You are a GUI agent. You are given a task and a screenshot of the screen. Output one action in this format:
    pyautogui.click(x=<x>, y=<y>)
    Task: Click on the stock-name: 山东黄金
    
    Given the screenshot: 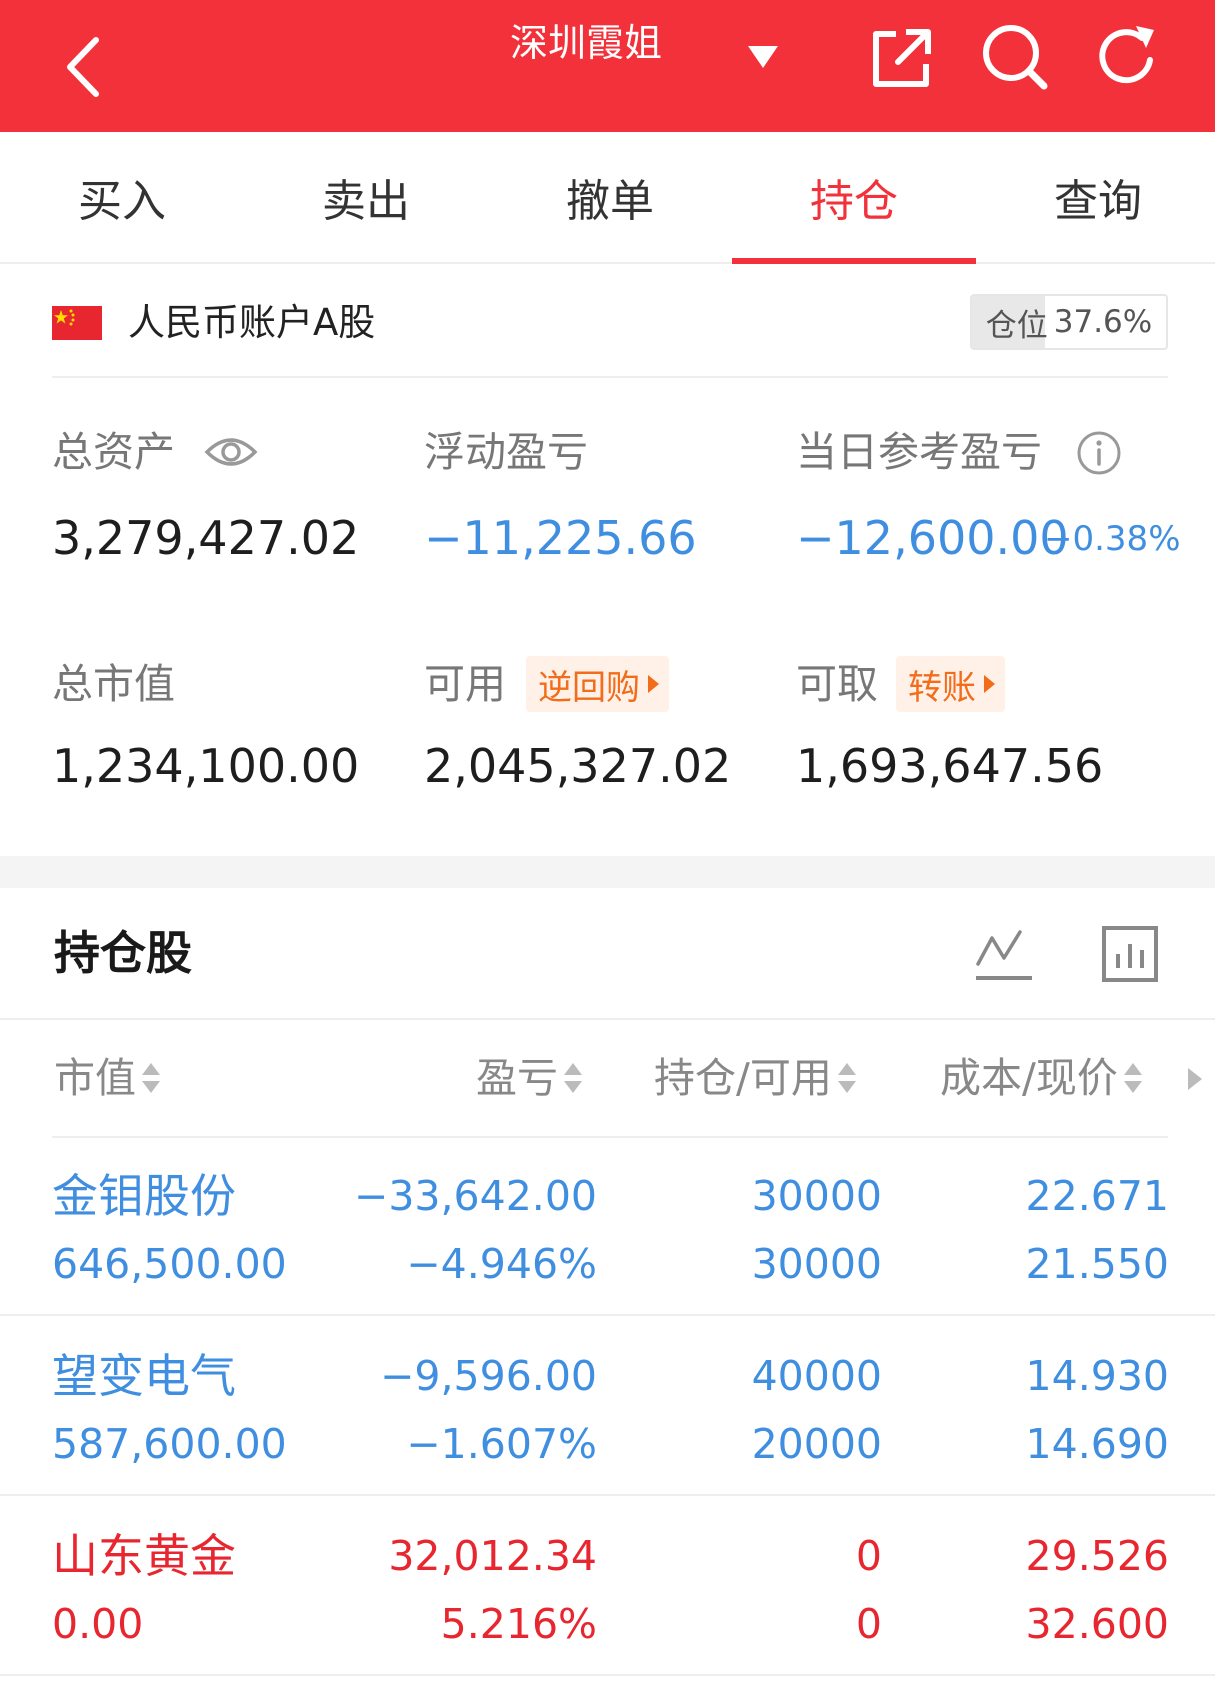 What is the action you would take?
    pyautogui.click(x=144, y=1556)
    